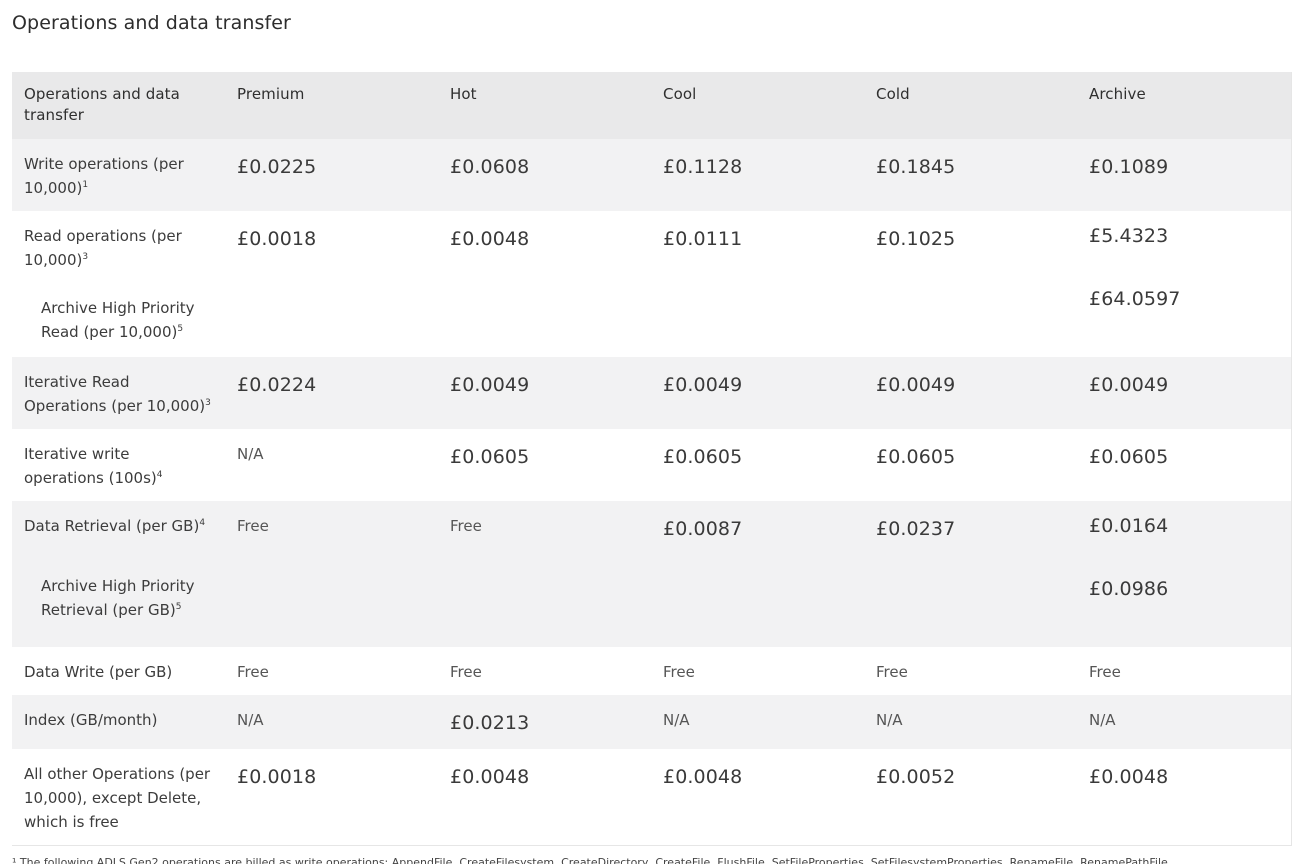  Describe the element at coordinates (1129, 777) in the screenshot. I see `archive-price: £0.0048` at that location.